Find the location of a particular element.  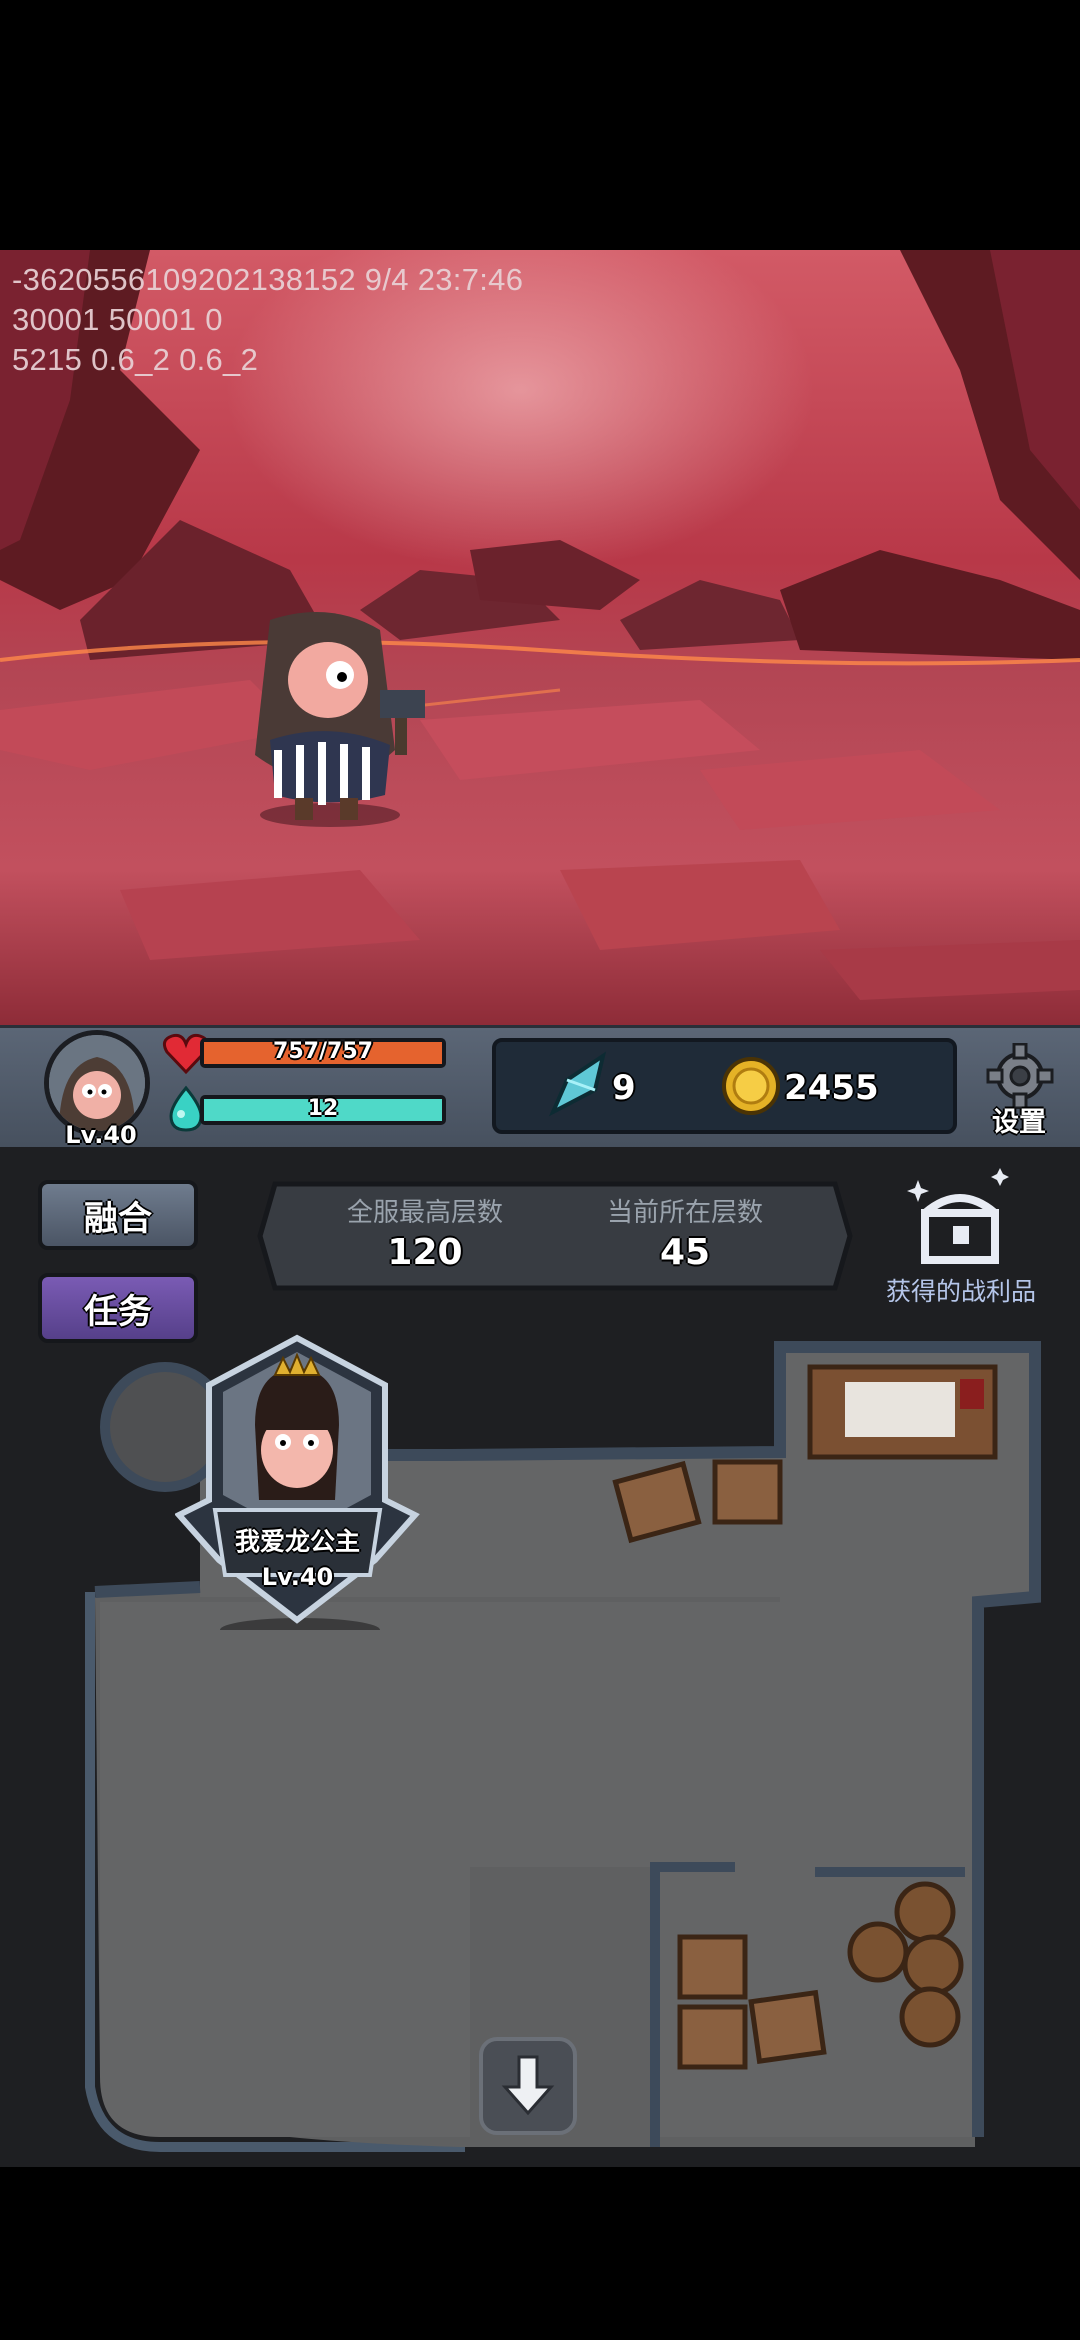

hp-bar: 757/757 is located at coordinates (323, 1053).